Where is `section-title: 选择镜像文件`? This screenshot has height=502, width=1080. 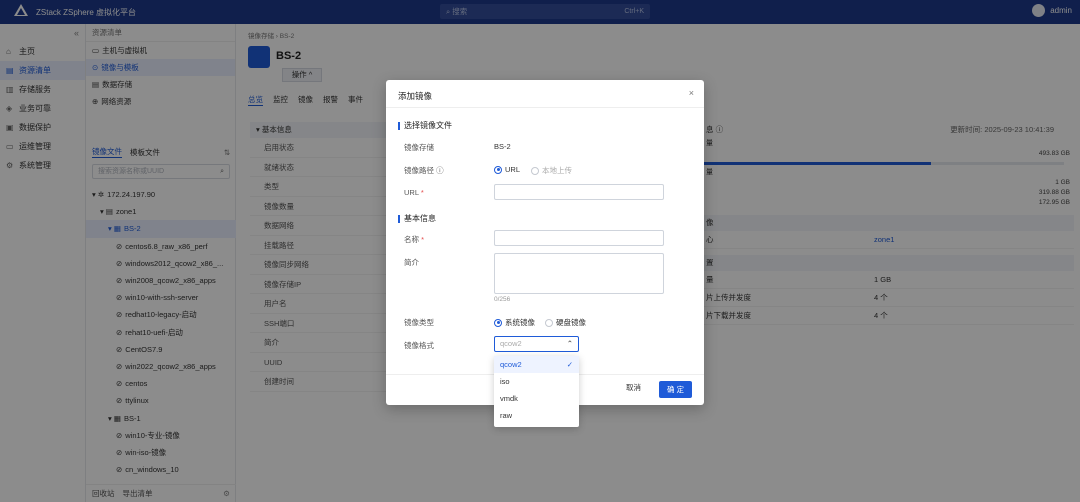
section-title: 选择镜像文件 is located at coordinates (428, 125).